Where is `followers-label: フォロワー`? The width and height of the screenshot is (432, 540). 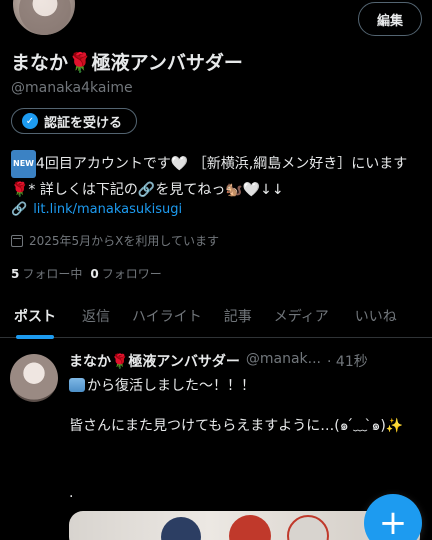 followers-label: フォロワー is located at coordinates (131, 274).